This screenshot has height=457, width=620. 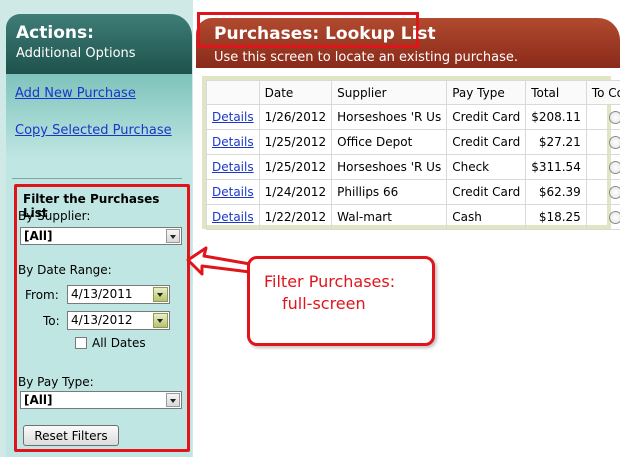 What do you see at coordinates (556, 167) in the screenshot?
I see `row-total: $311.54` at bounding box center [556, 167].